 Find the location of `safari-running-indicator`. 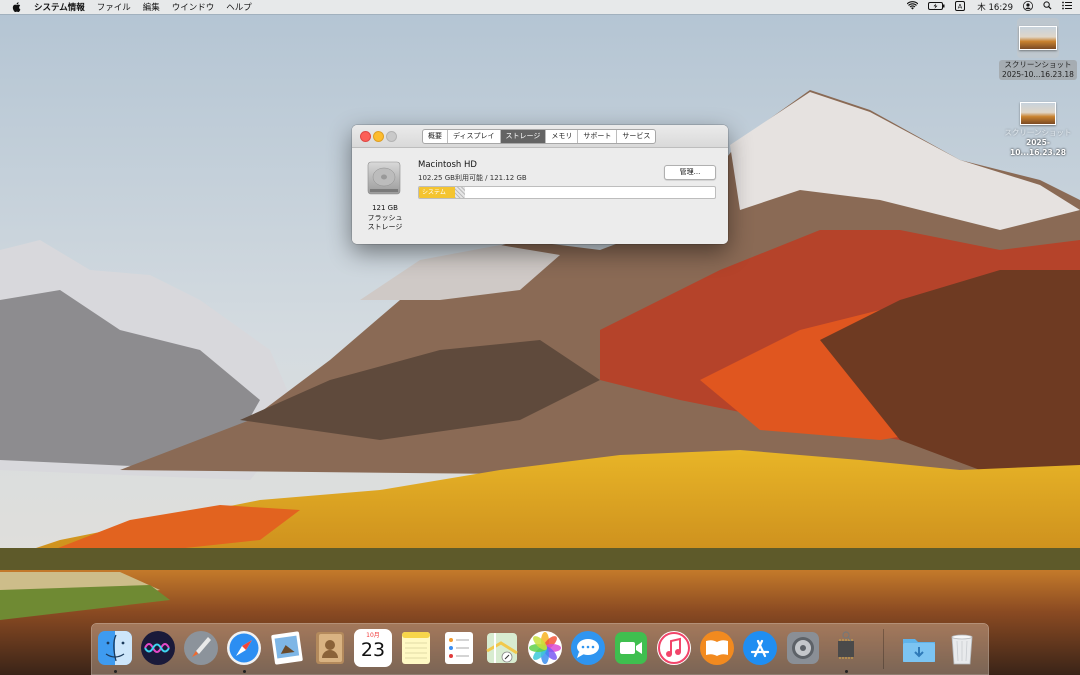

safari-running-indicator is located at coordinates (244, 671).